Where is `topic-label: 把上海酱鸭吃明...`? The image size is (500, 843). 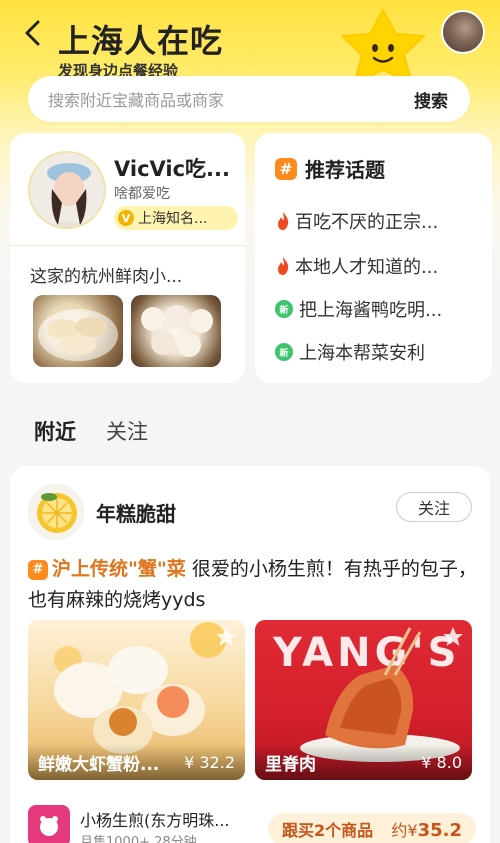
topic-label: 把上海酱鸭吃明... is located at coordinates (371, 310).